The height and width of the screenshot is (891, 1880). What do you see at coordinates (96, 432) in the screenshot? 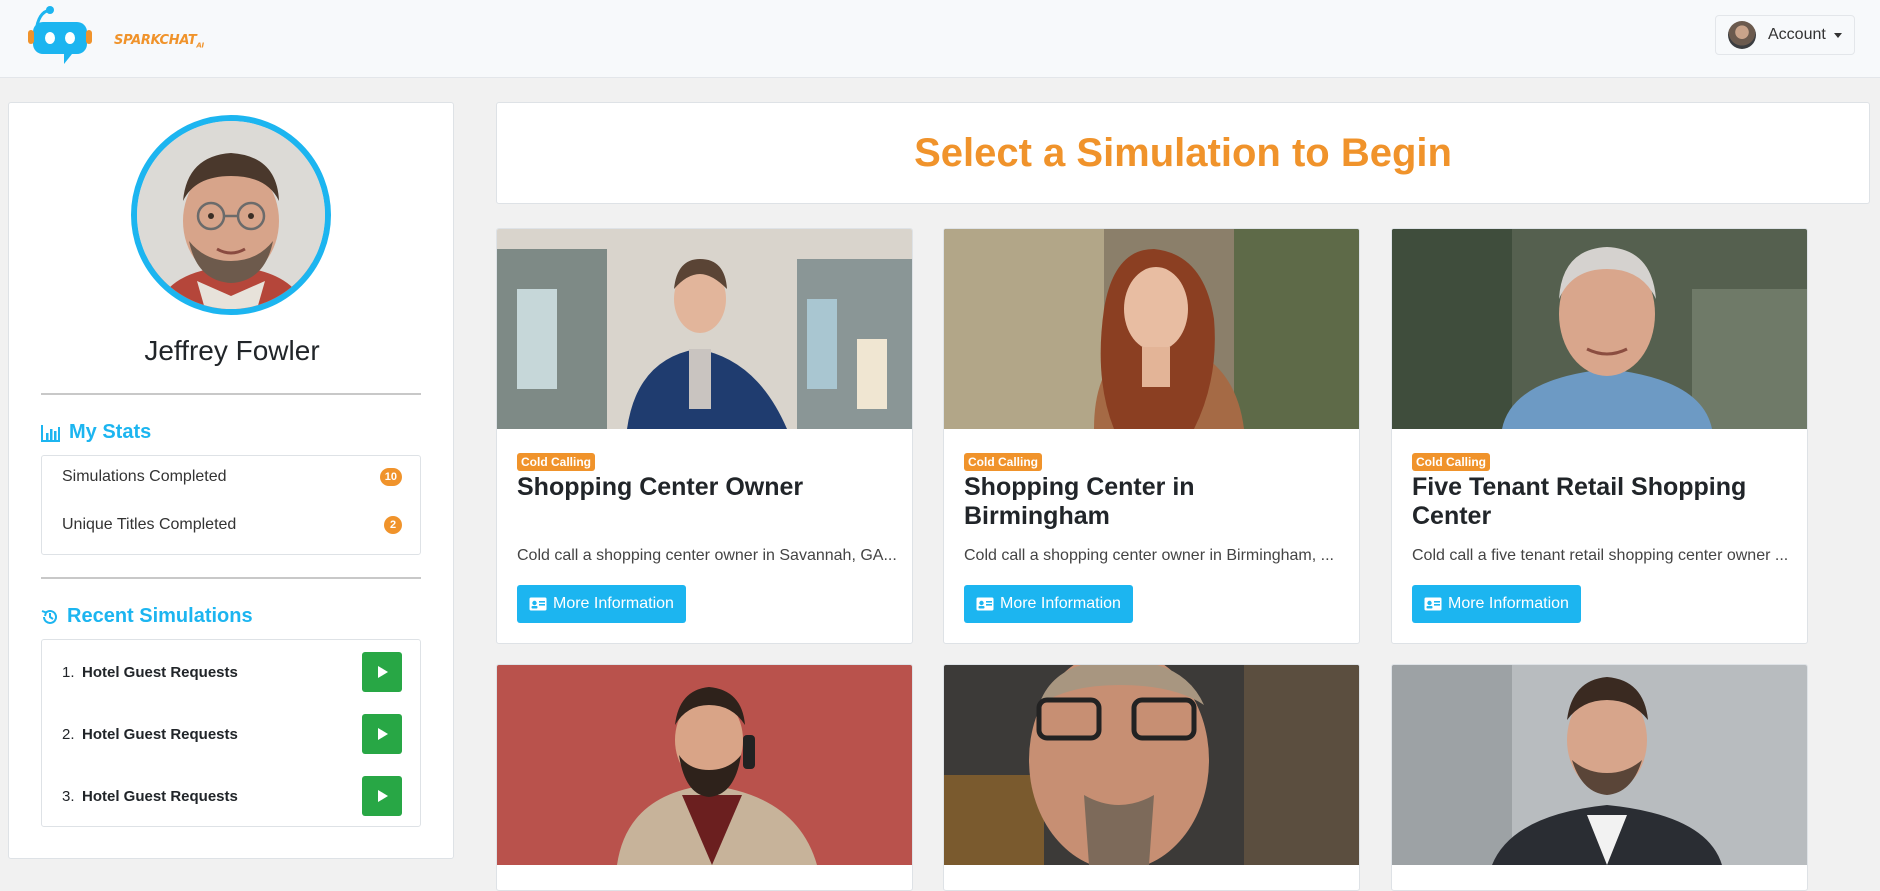
I see `my-stats-heading: My Stats` at bounding box center [96, 432].